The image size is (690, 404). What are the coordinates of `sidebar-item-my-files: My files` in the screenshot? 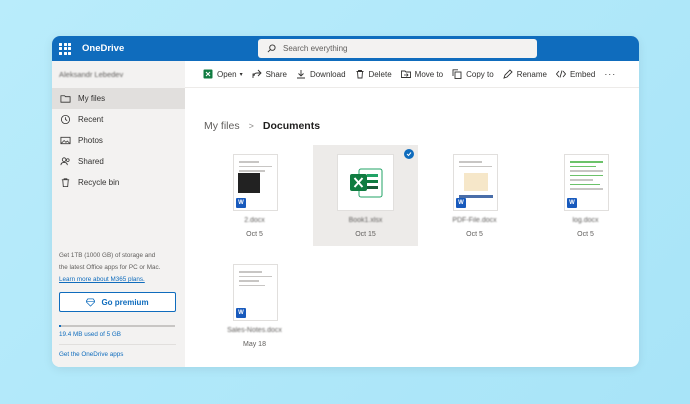 It's located at (118, 98).